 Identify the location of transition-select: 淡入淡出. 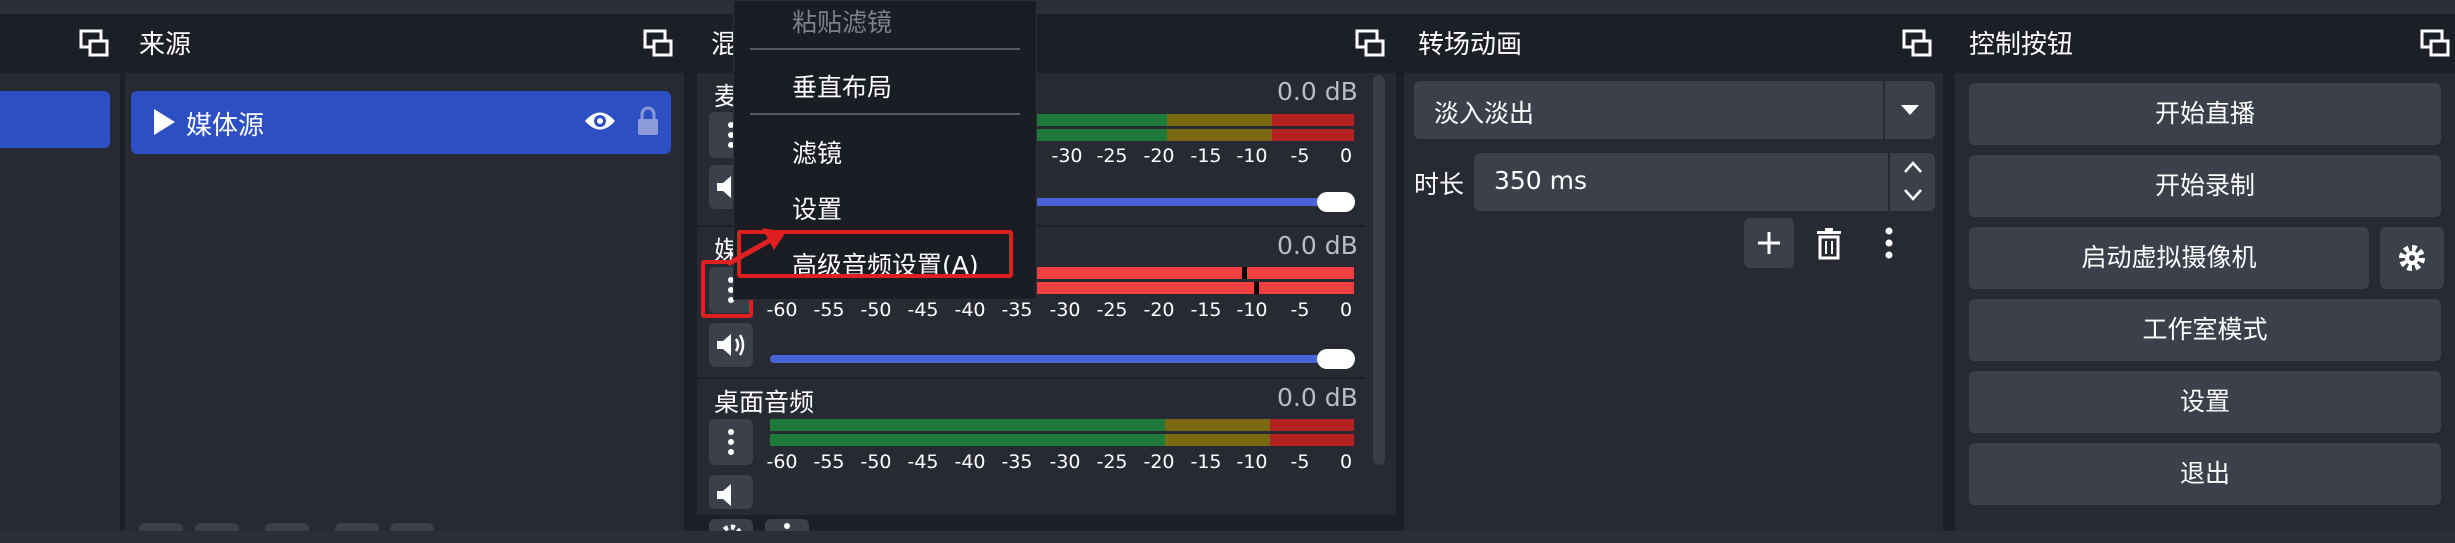
(1674, 110).